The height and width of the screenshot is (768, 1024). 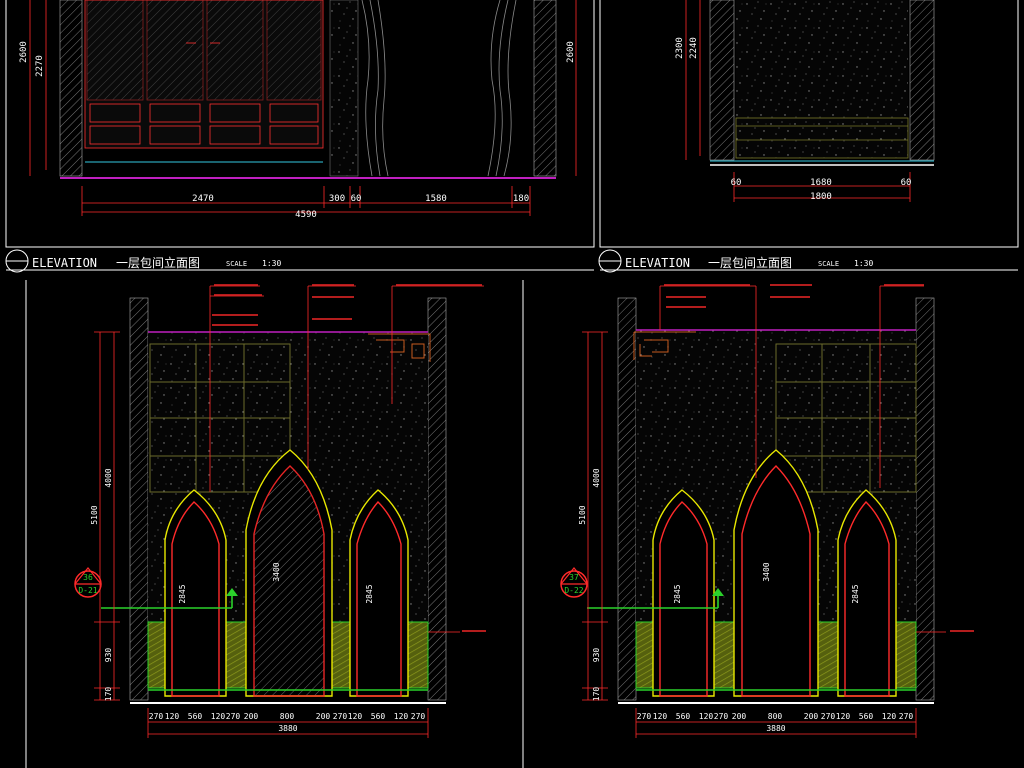 What do you see at coordinates (736, 183) in the screenshot?
I see `width-dim-0: 60` at bounding box center [736, 183].